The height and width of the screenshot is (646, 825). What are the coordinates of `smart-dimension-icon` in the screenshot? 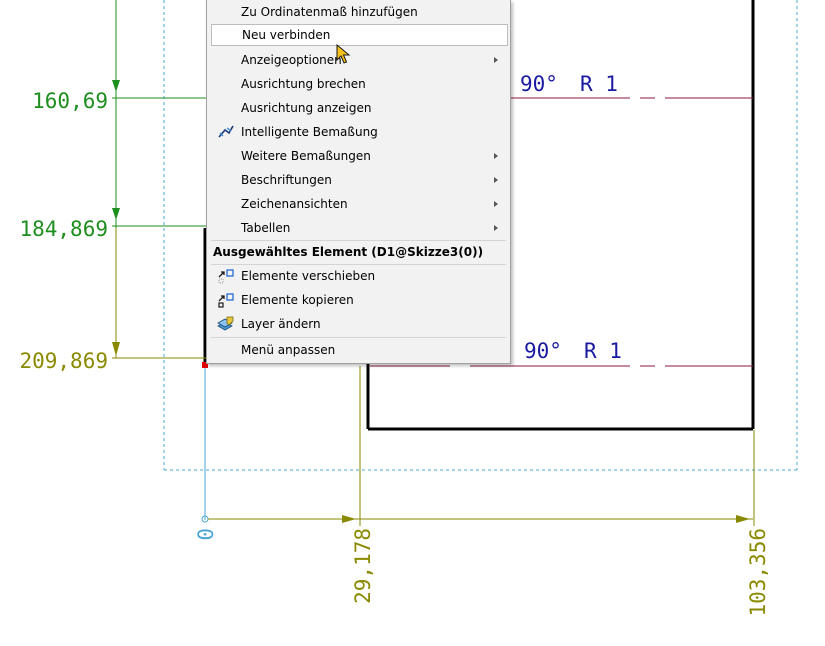 It's located at (226, 132).